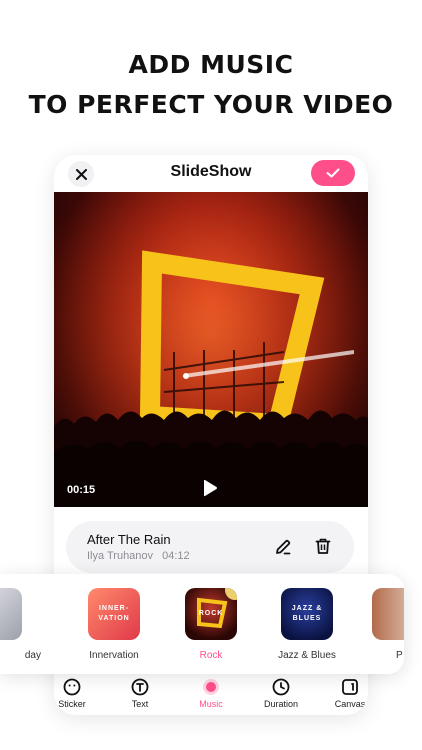  Describe the element at coordinates (211, 704) in the screenshot. I see `tab-music-label: Music` at that location.